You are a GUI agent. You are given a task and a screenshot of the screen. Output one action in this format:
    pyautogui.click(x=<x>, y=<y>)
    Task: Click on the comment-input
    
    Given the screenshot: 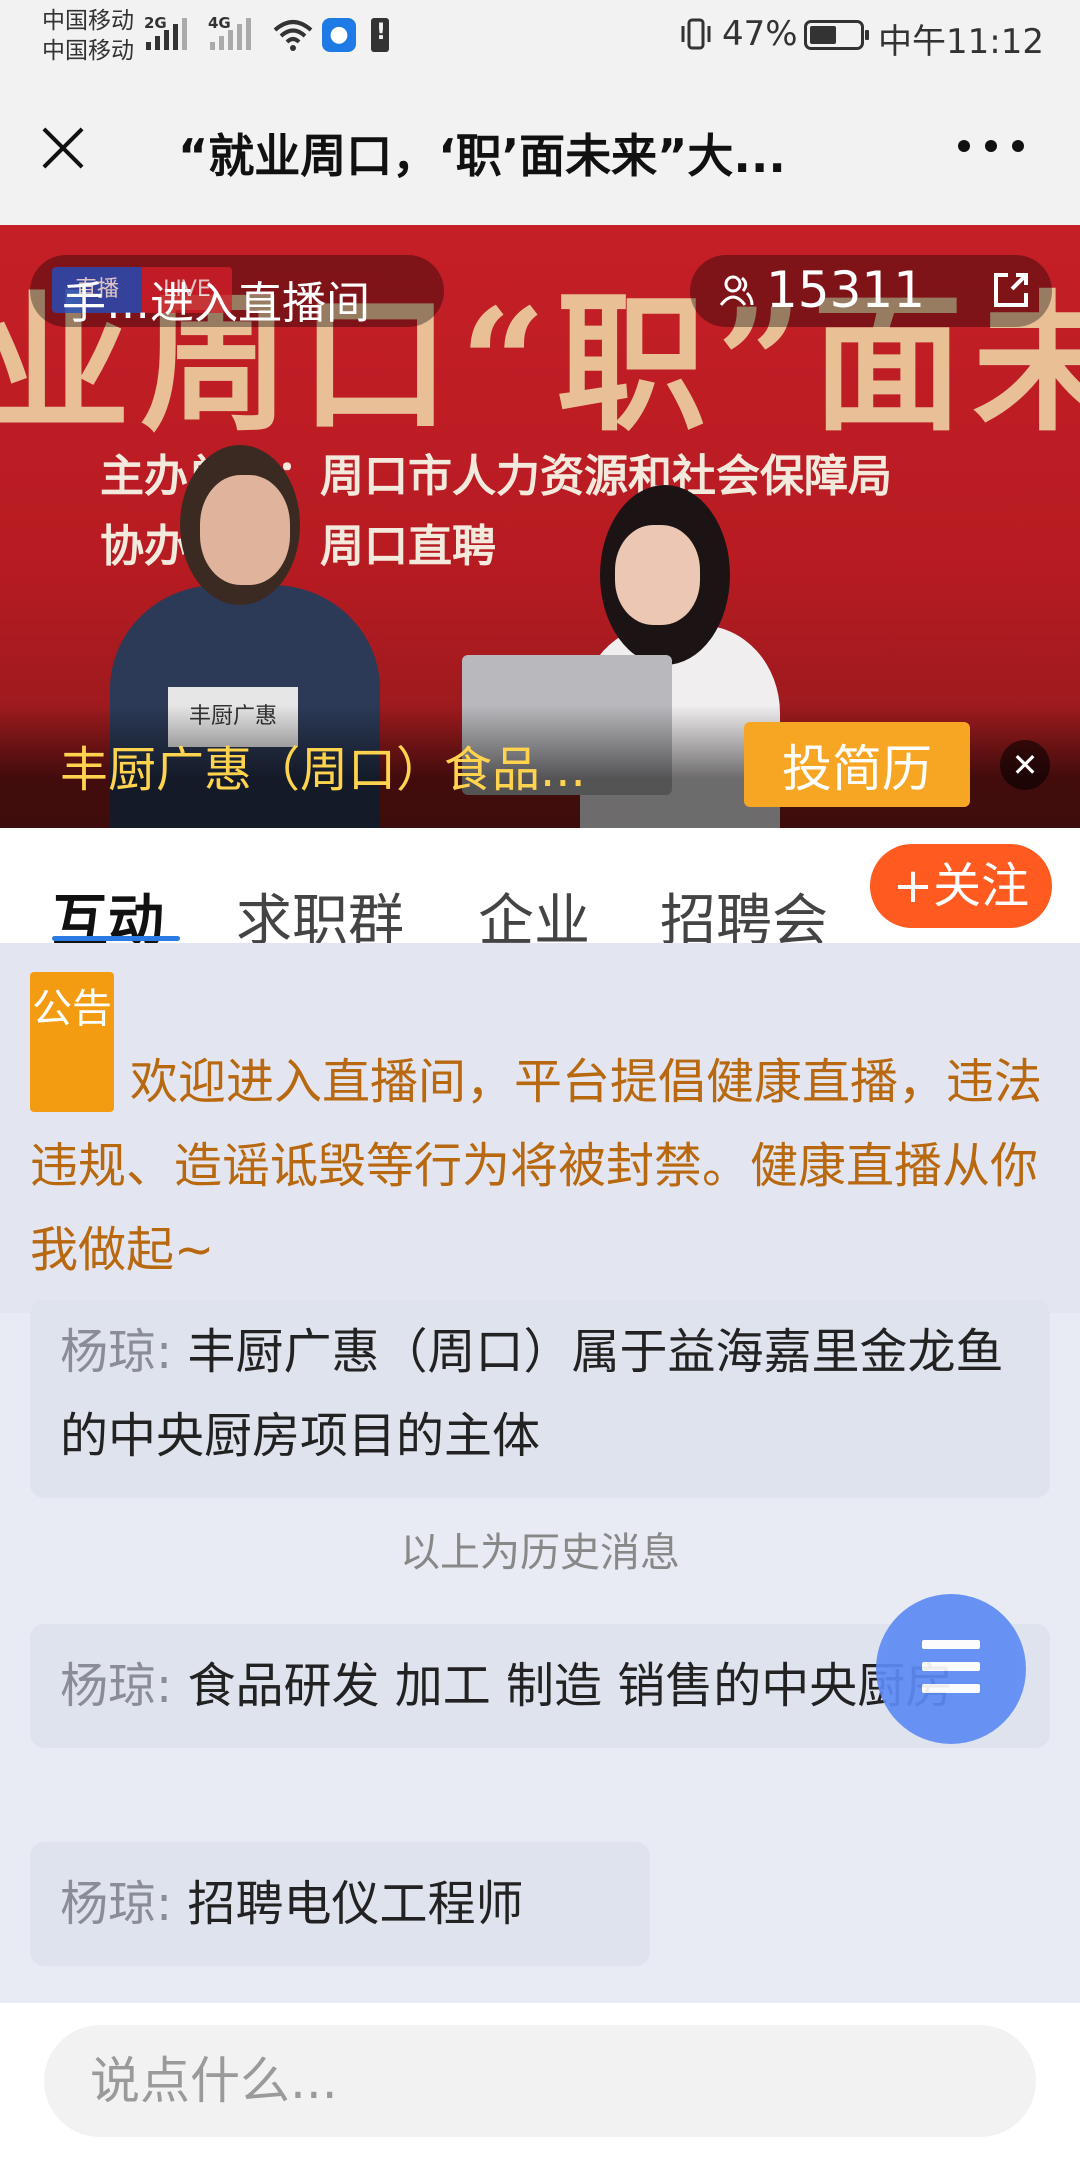 What is the action you would take?
    pyautogui.click(x=540, y=2081)
    